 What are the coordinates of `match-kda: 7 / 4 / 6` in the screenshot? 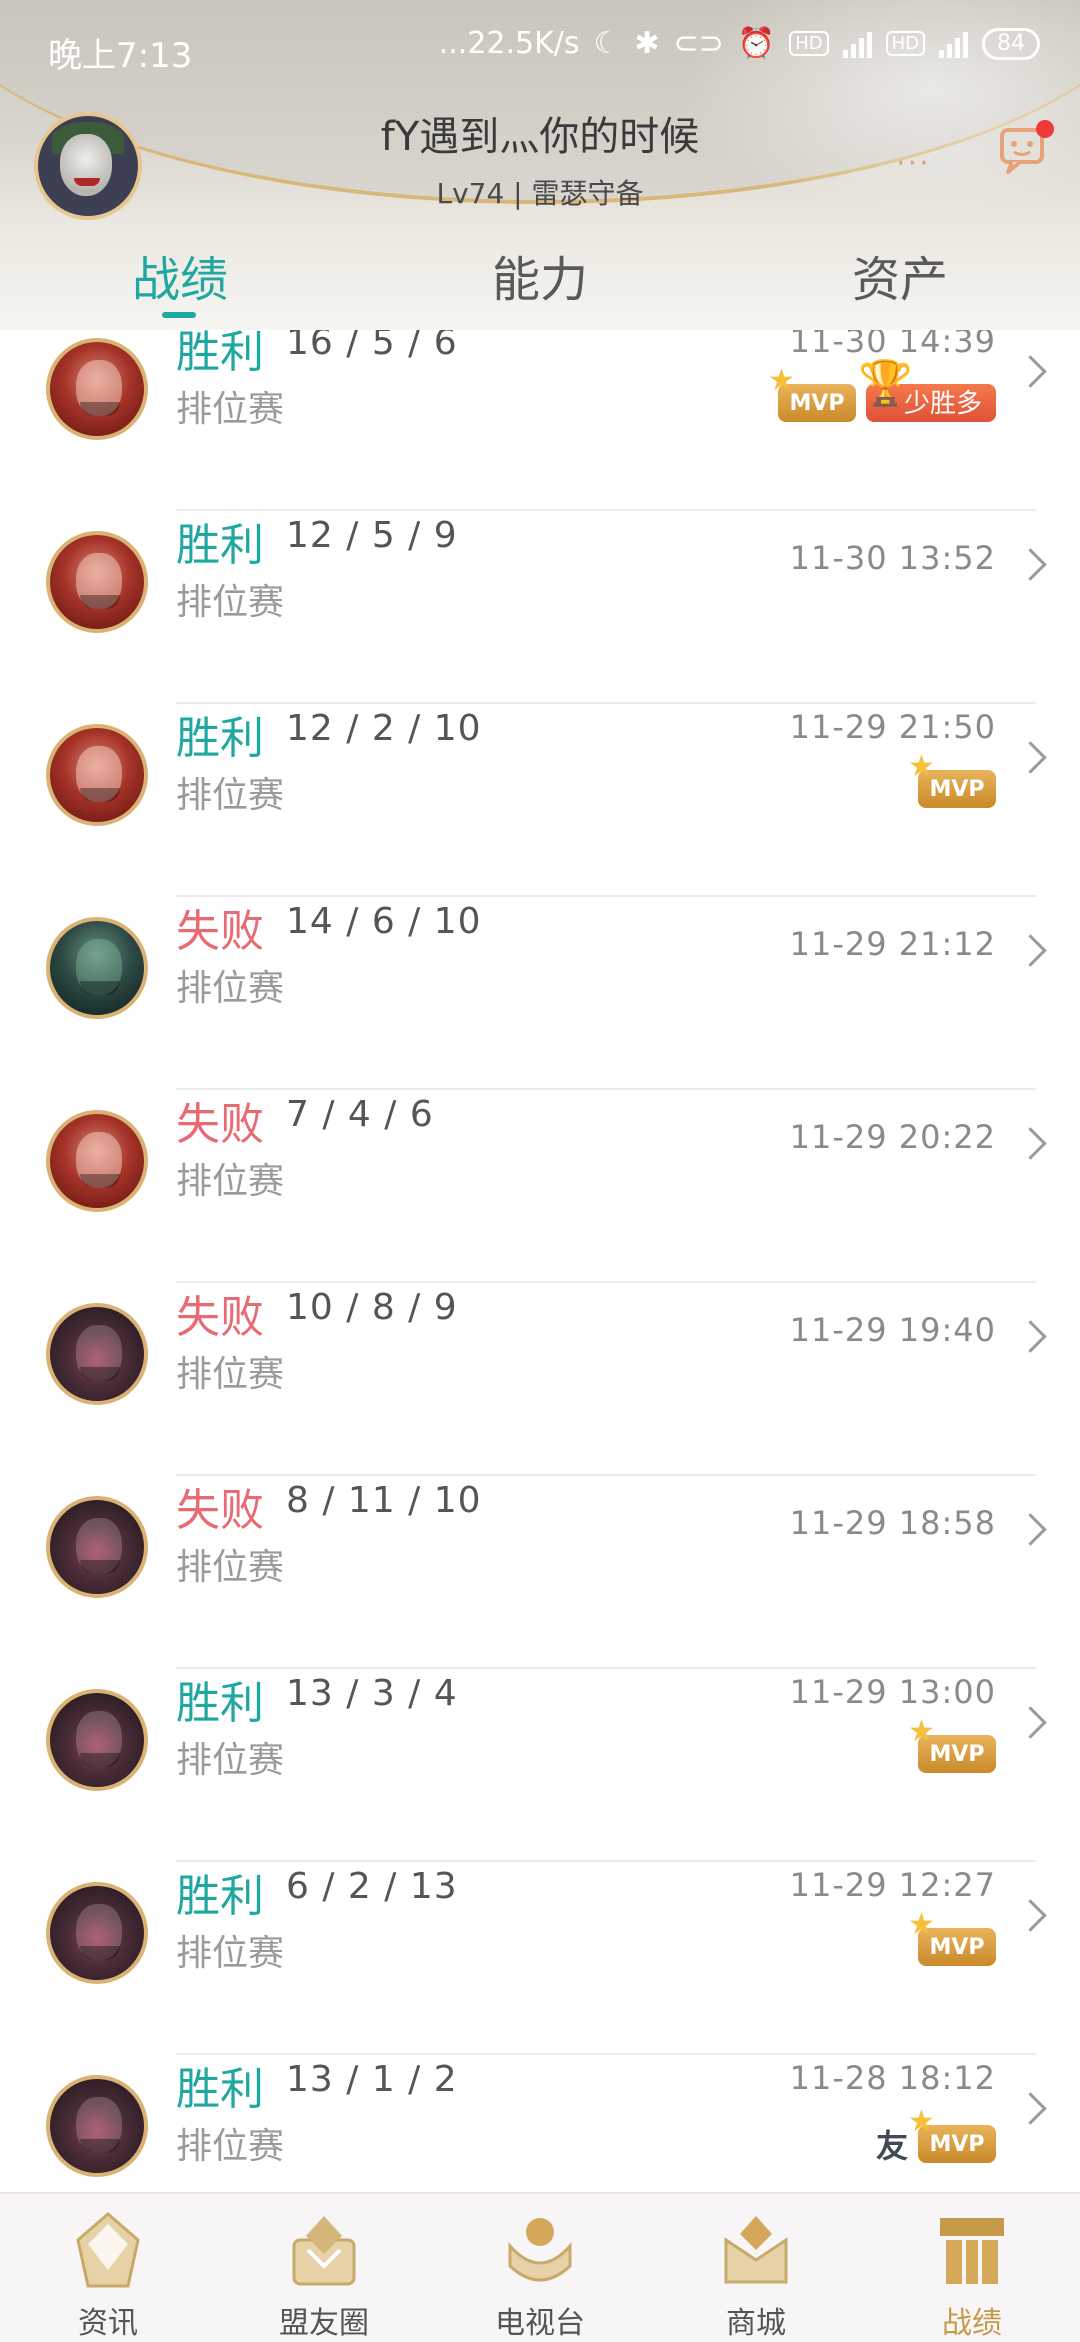 It's located at (360, 1114).